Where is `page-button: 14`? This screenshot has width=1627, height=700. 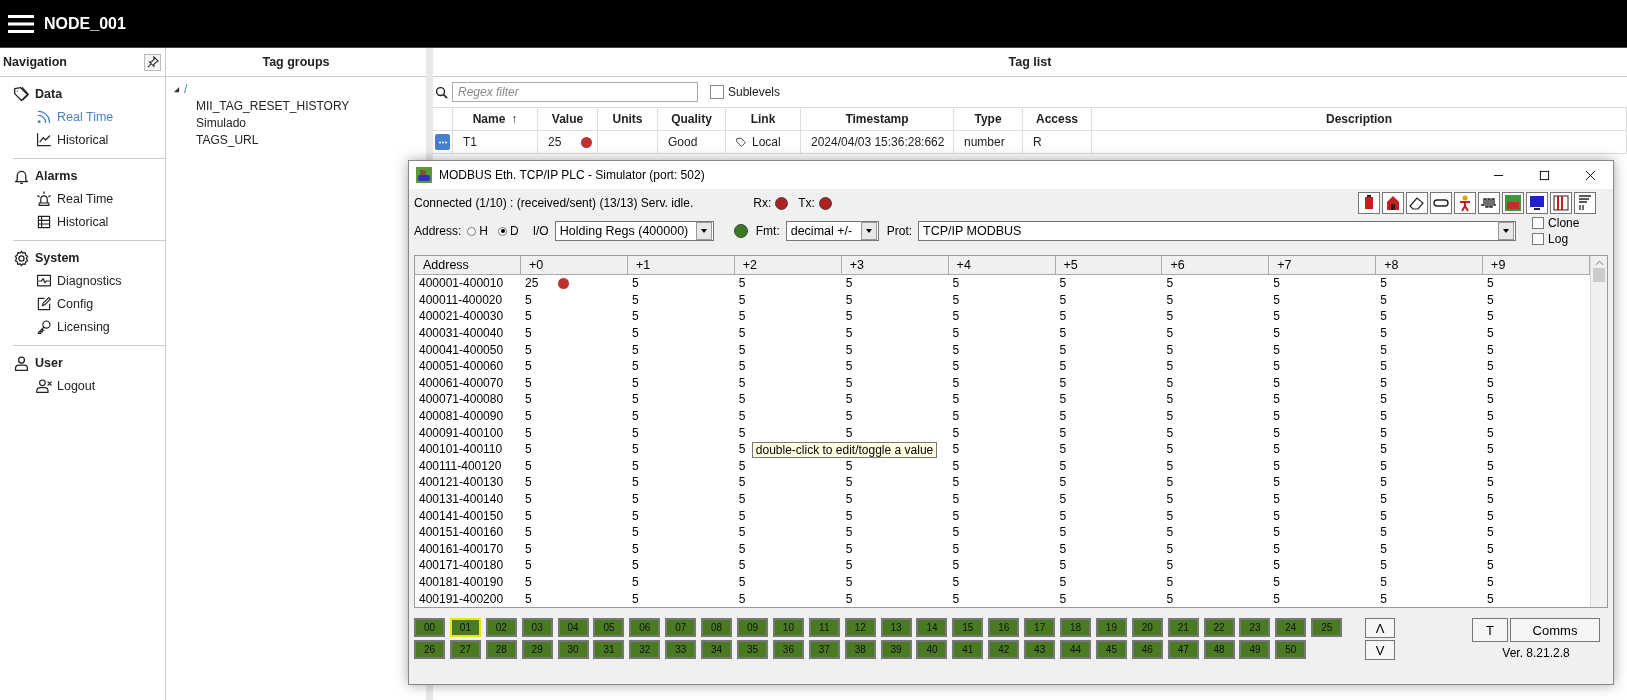 page-button: 14 is located at coordinates (932, 627).